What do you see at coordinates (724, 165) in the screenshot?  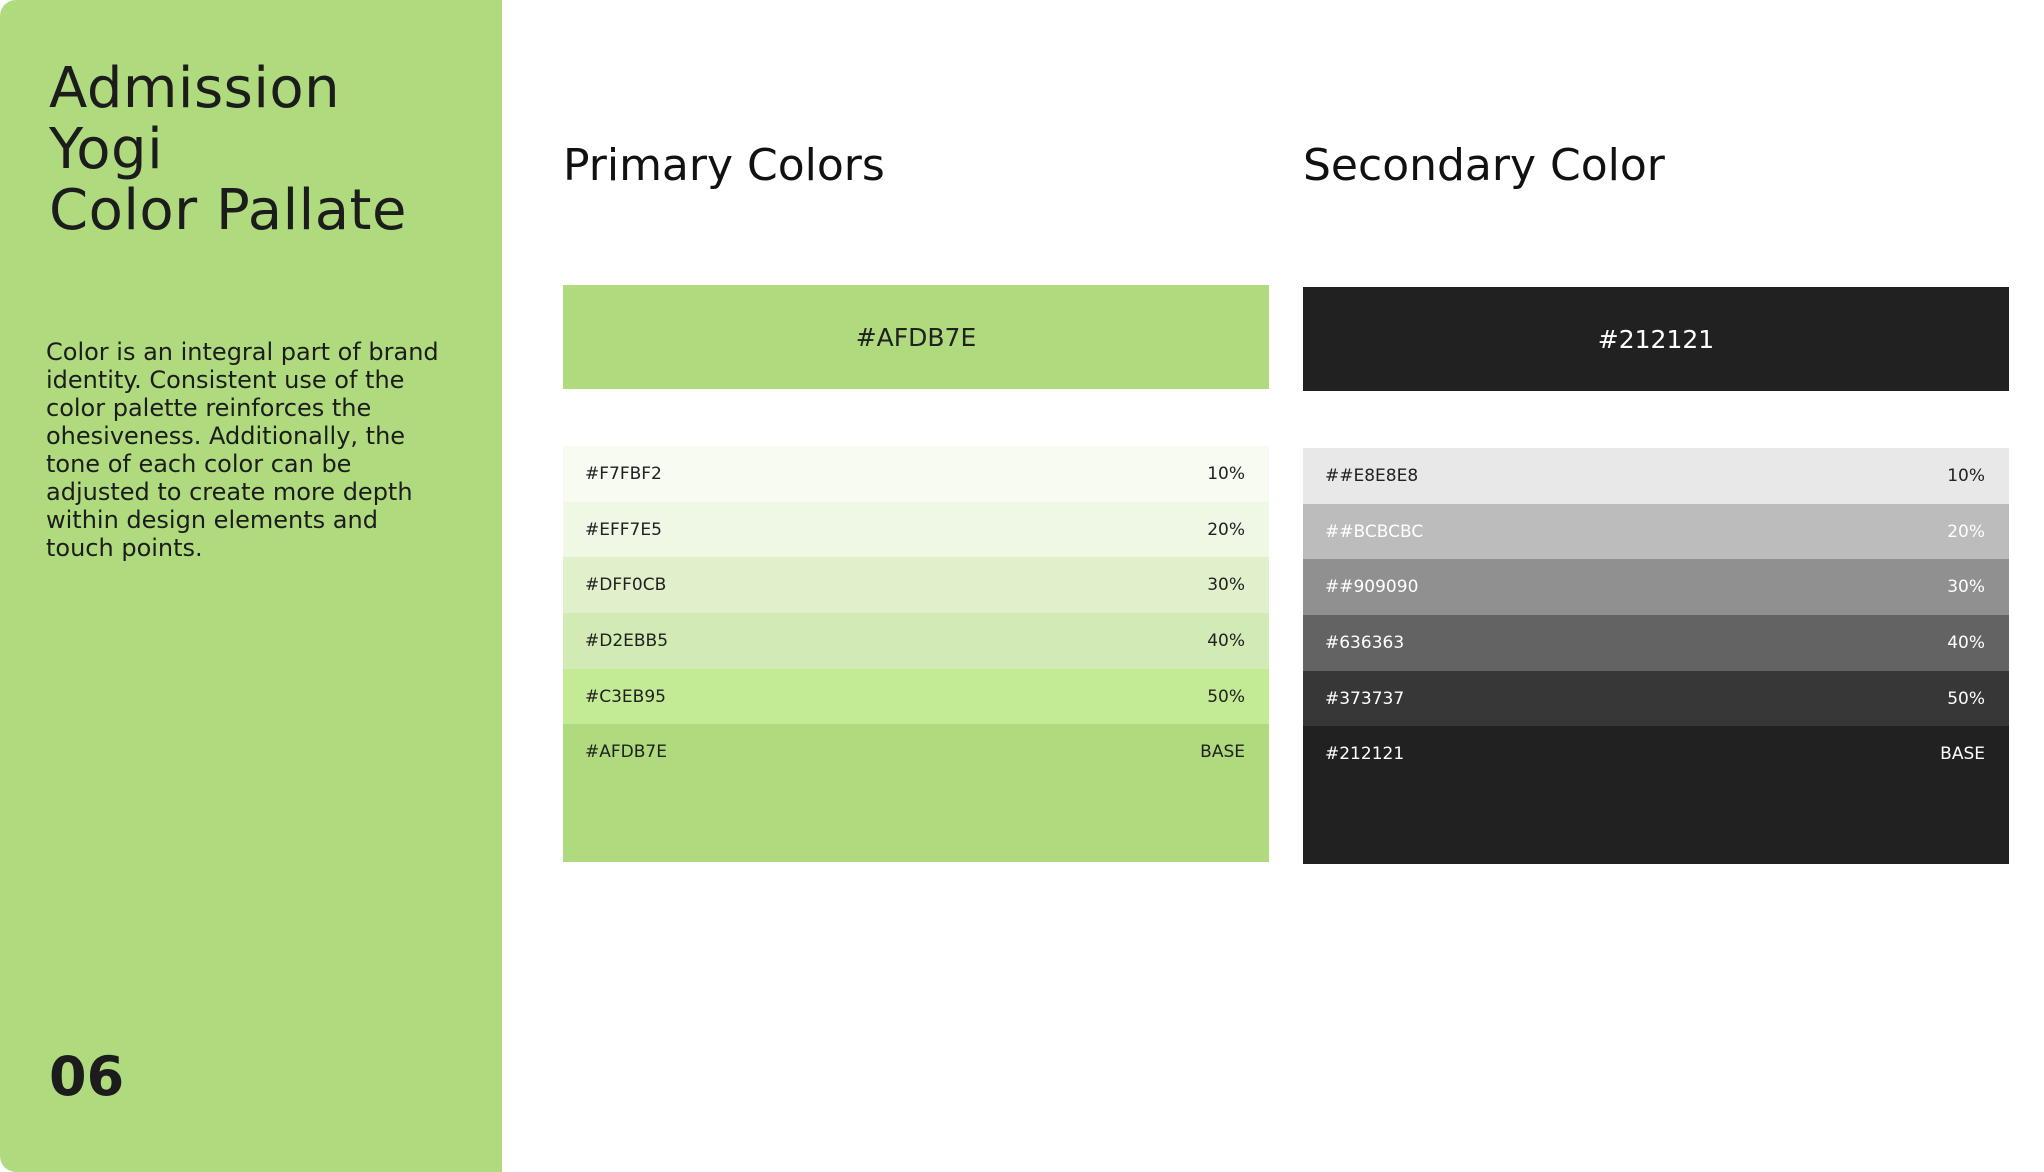 I see `primary-colors-heading: Primary Colors` at bounding box center [724, 165].